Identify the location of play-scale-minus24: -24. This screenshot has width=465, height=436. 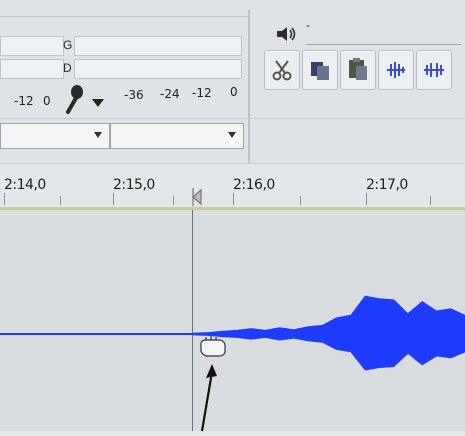
(170, 94).